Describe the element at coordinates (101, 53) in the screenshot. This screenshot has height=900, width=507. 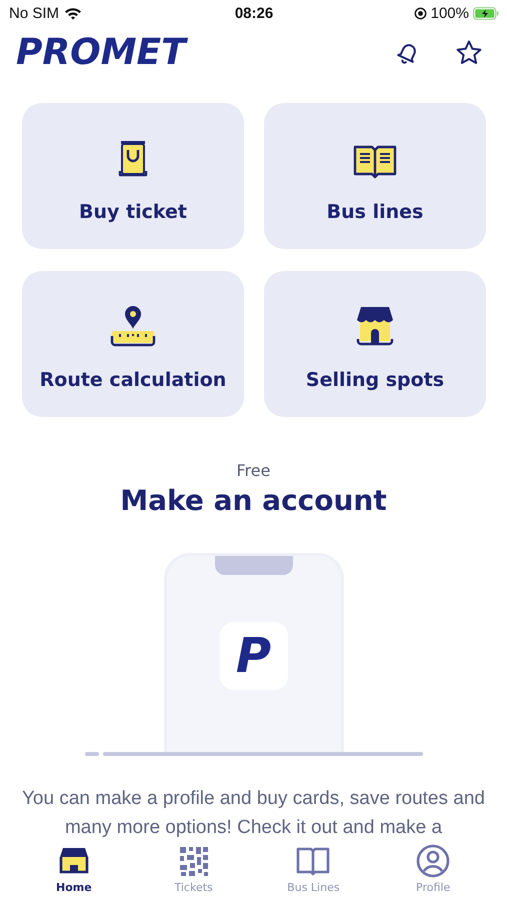
I see `logo: PROMET` at that location.